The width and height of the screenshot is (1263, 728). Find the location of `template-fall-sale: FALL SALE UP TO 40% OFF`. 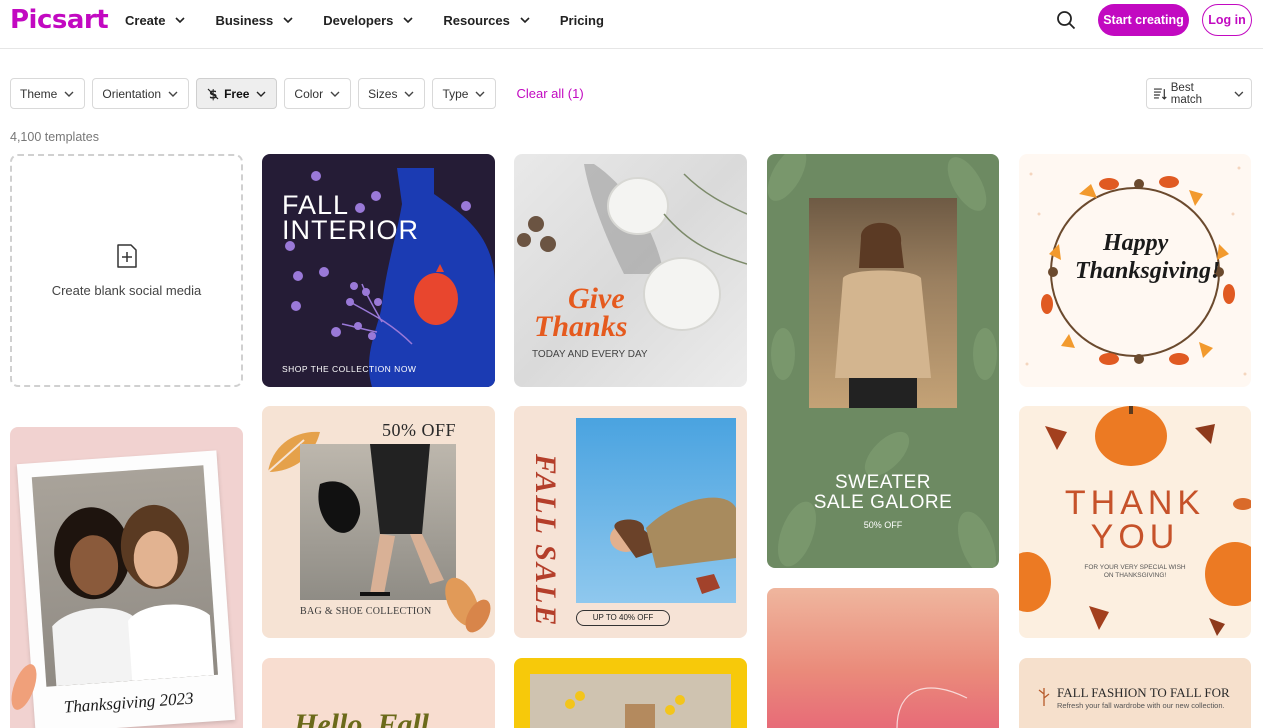

template-fall-sale: FALL SALE UP TO 40% OFF is located at coordinates (630, 522).